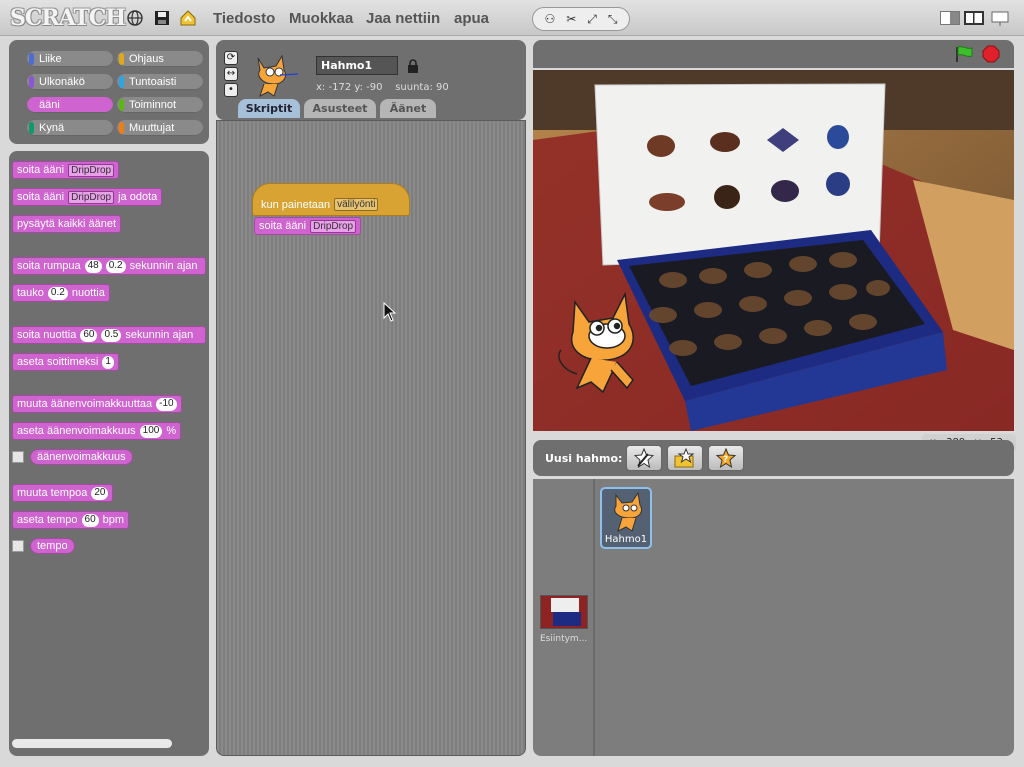  What do you see at coordinates (160, 105) in the screenshot?
I see `category-operators: Toiminnot` at bounding box center [160, 105].